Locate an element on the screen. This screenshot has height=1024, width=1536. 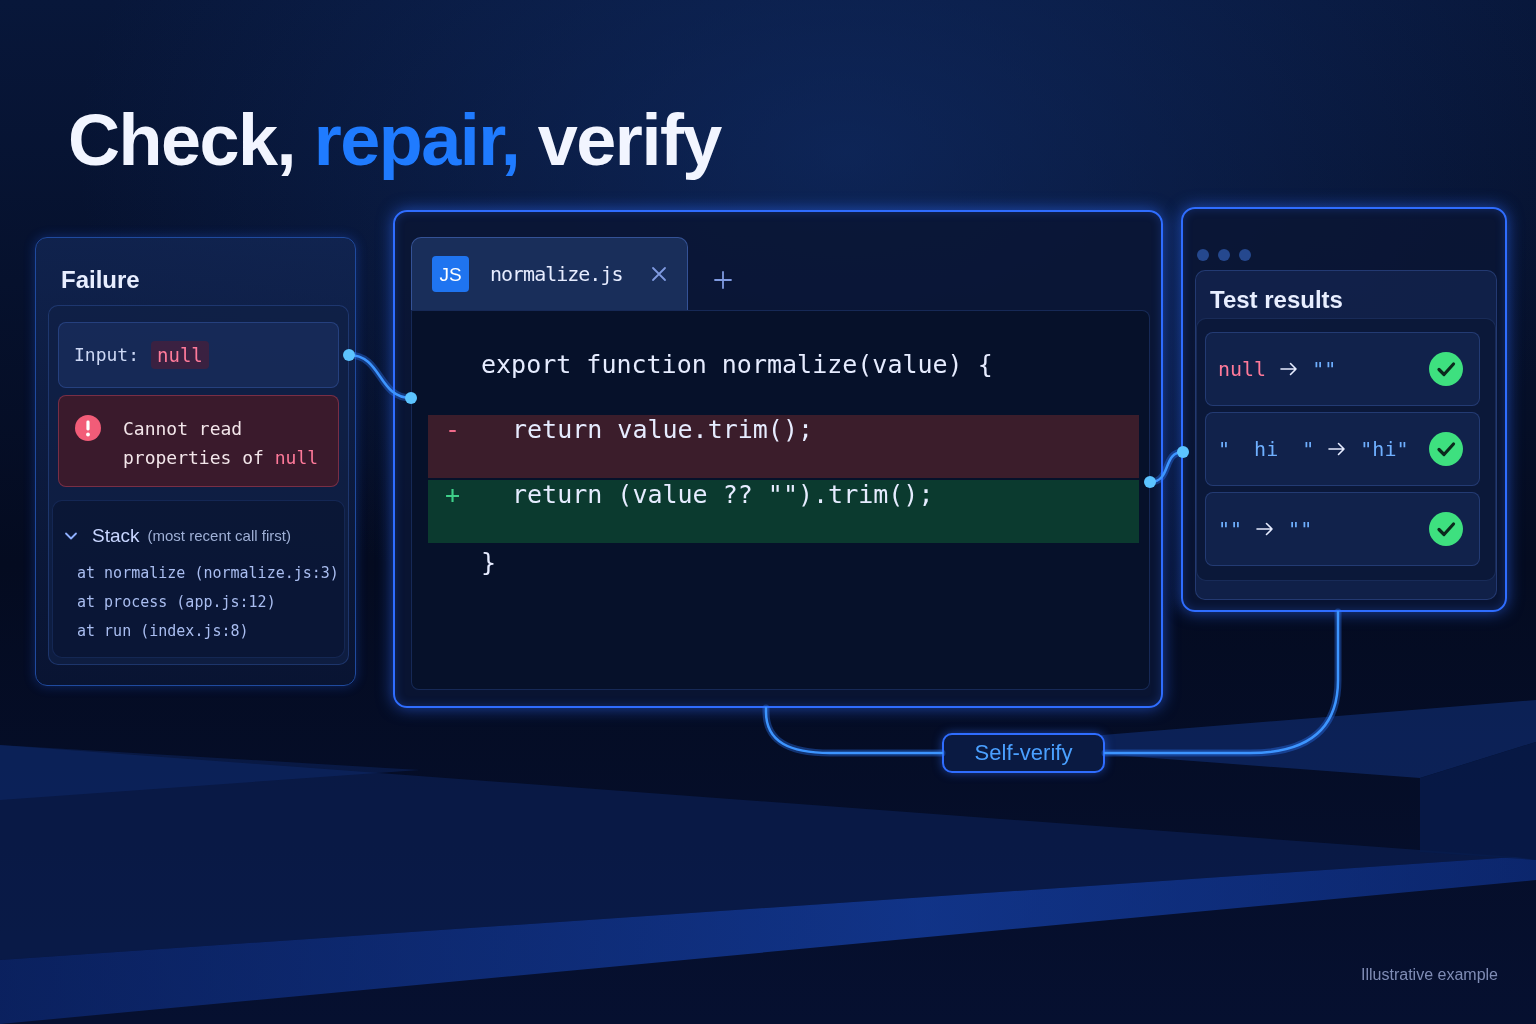
result-text: "hi" is located at coordinates (1384, 449).